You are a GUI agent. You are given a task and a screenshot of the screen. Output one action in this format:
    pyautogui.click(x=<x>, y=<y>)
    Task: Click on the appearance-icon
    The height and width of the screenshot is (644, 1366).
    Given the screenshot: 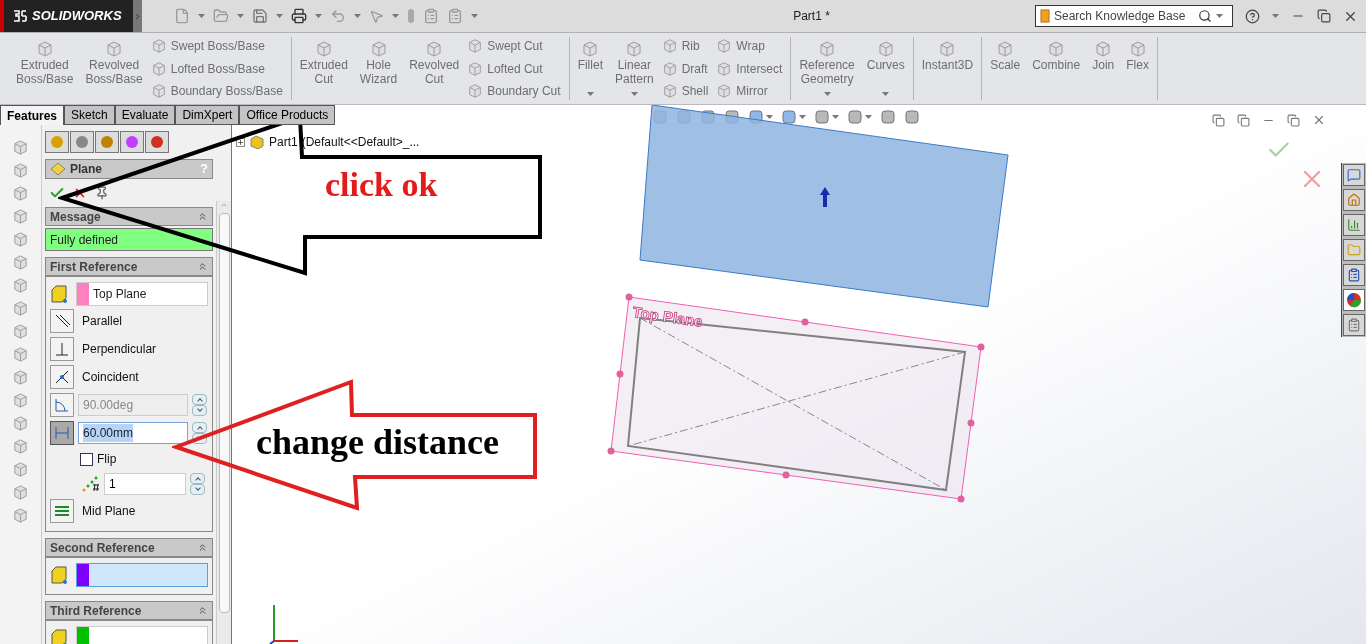 What is the action you would take?
    pyautogui.click(x=855, y=117)
    